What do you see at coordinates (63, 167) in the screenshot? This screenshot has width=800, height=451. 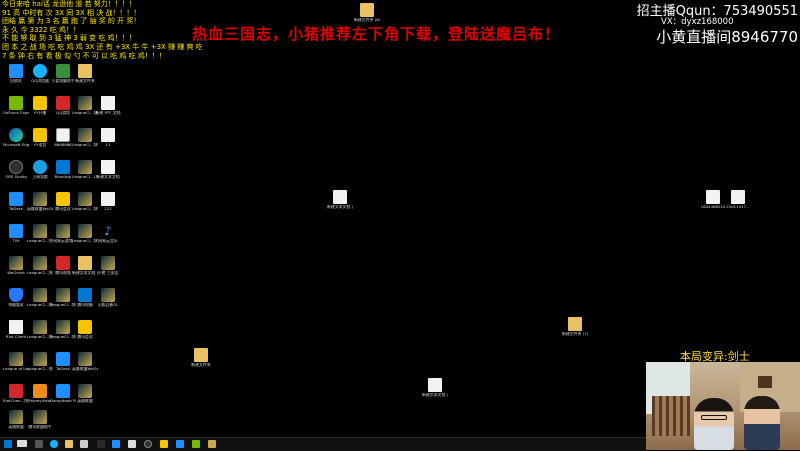 I see `bandizip-icon` at bounding box center [63, 167].